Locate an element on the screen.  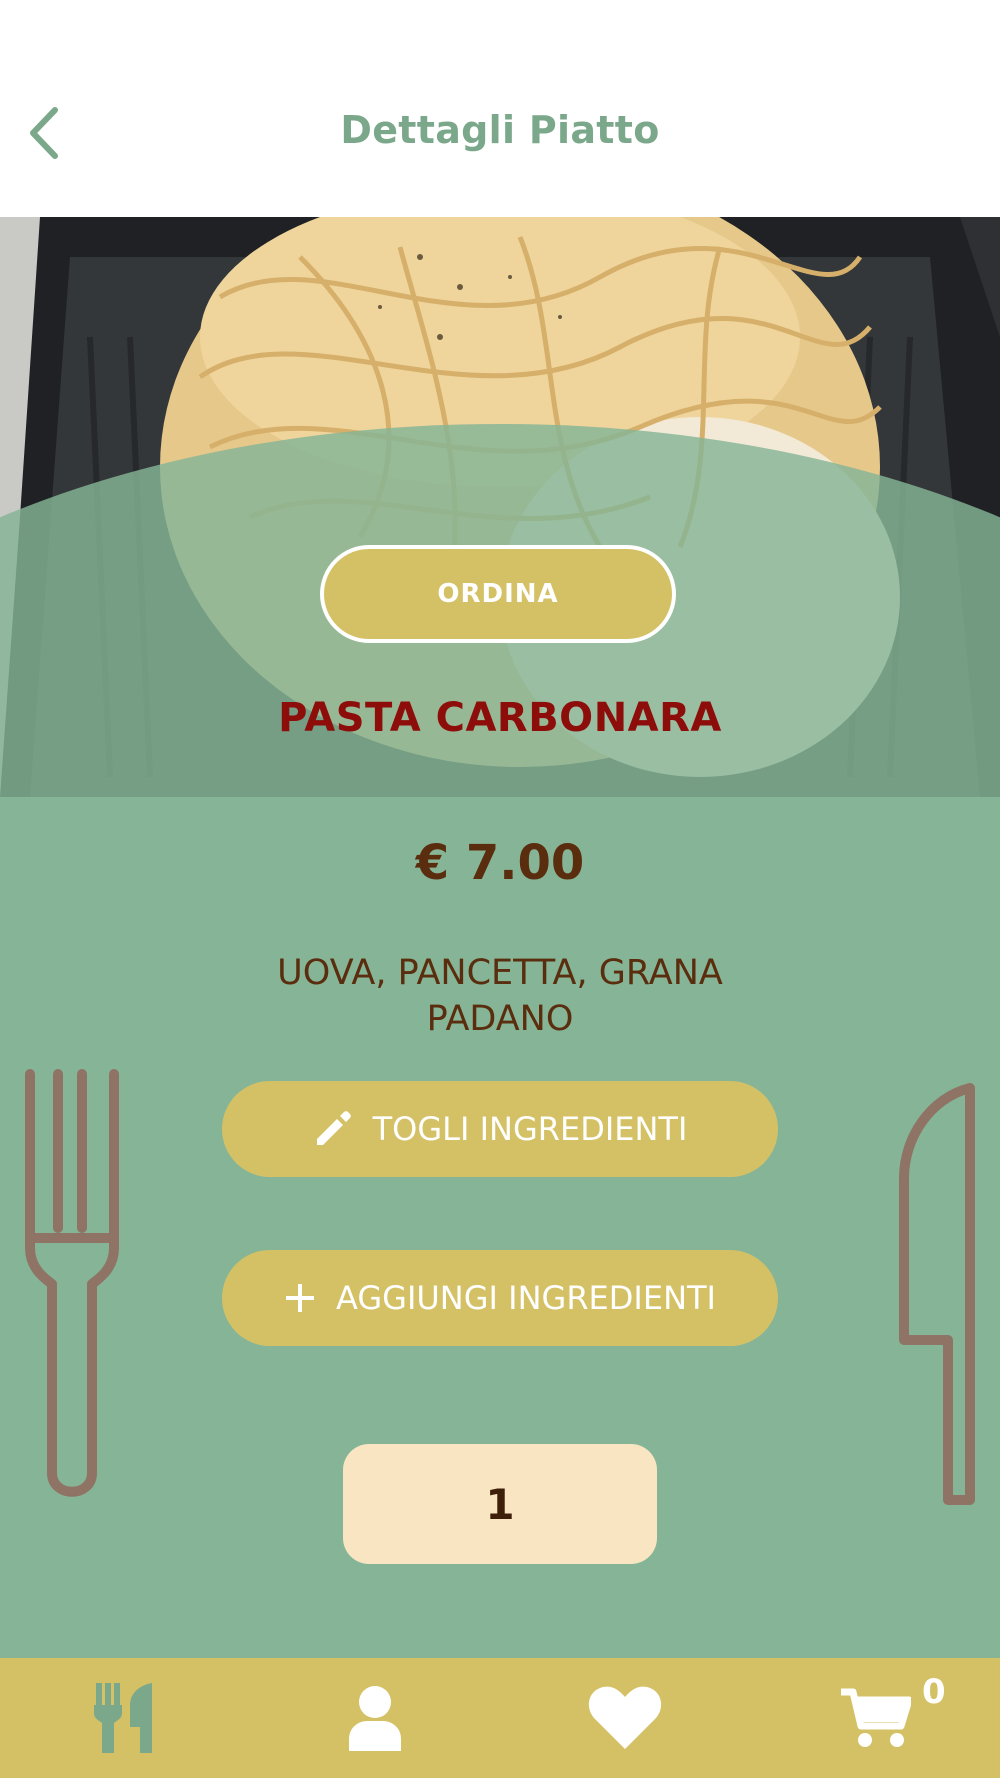
header-bar: Dettagli Piatto is located at coordinates (500, 108).